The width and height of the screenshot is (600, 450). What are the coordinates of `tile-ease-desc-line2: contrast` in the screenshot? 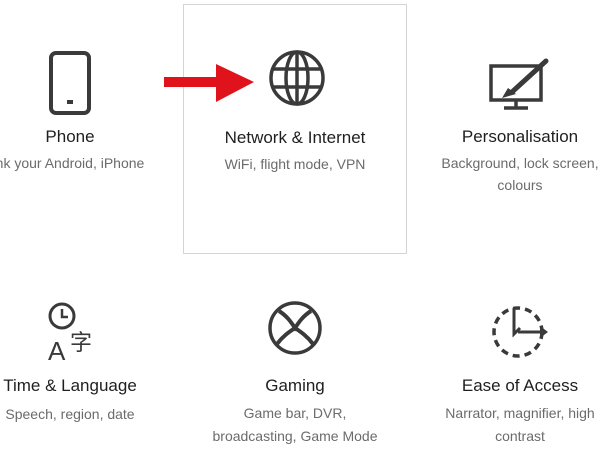 It's located at (520, 436).